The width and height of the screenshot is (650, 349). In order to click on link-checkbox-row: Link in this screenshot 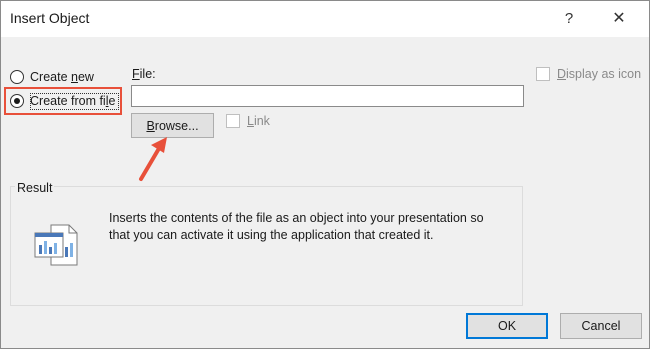, I will do `click(248, 121)`.